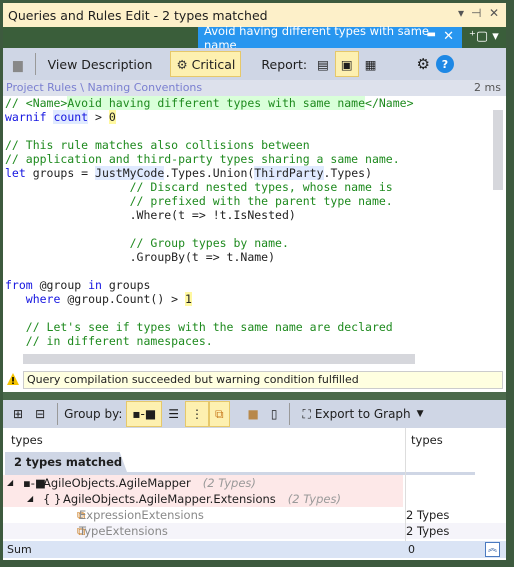 This screenshot has width=514, height=567. Describe the element at coordinates (213, 64) in the screenshot. I see `critical-label: Critical` at that location.